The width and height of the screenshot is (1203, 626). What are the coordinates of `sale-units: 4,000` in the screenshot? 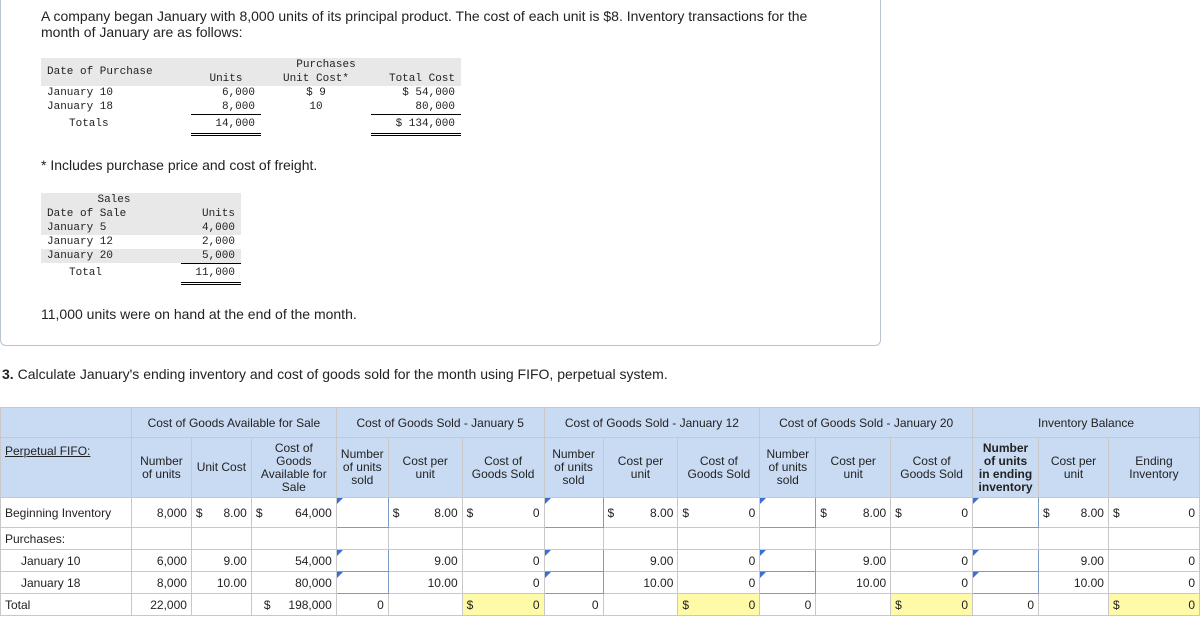 It's located at (218, 228).